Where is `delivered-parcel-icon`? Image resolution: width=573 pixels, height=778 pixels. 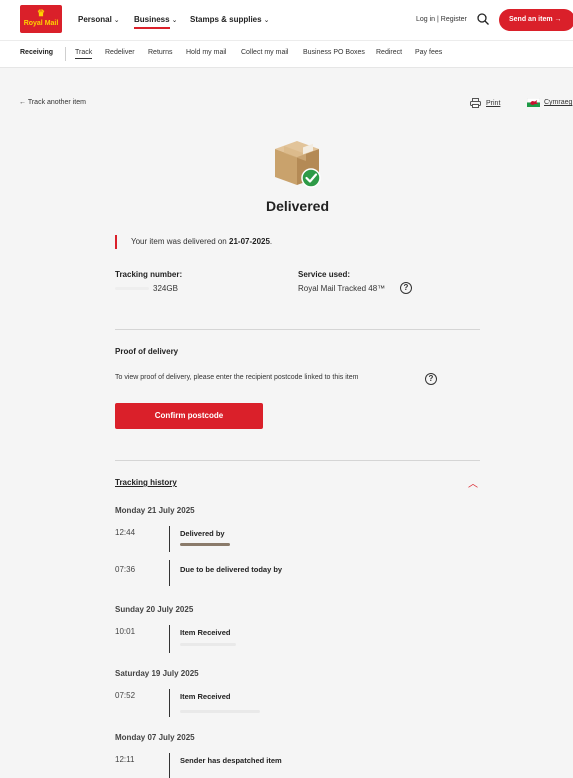
delivered-parcel-icon is located at coordinates (298, 164).